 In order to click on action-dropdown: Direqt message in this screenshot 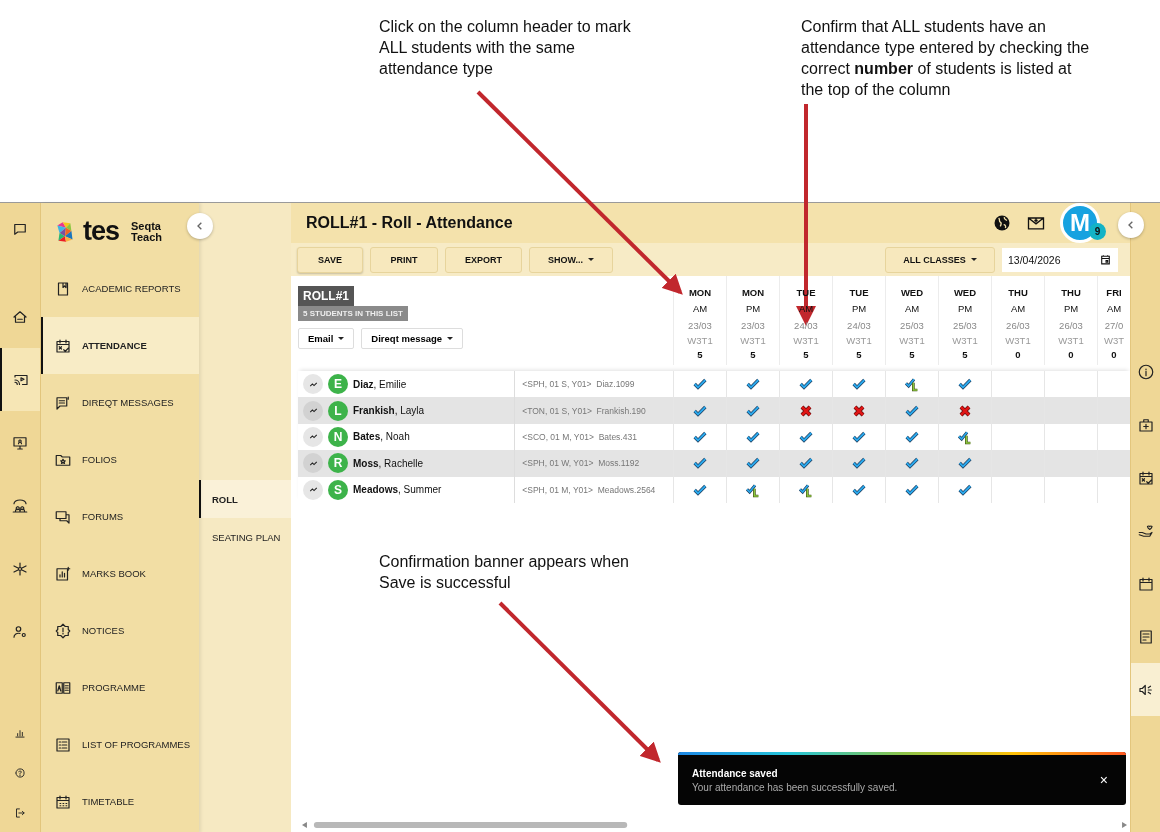, I will do `click(412, 338)`.